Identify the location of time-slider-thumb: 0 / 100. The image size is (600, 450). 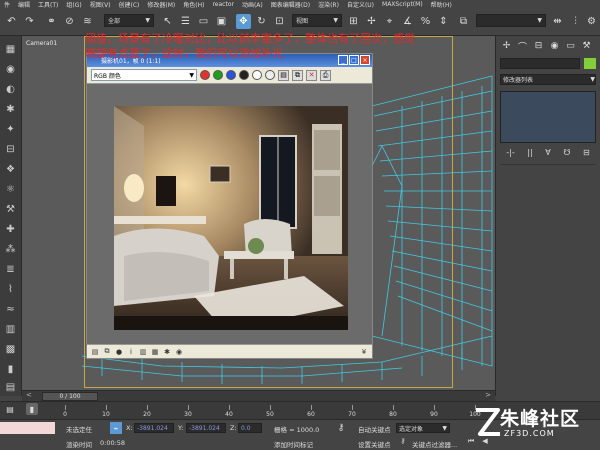
(70, 396).